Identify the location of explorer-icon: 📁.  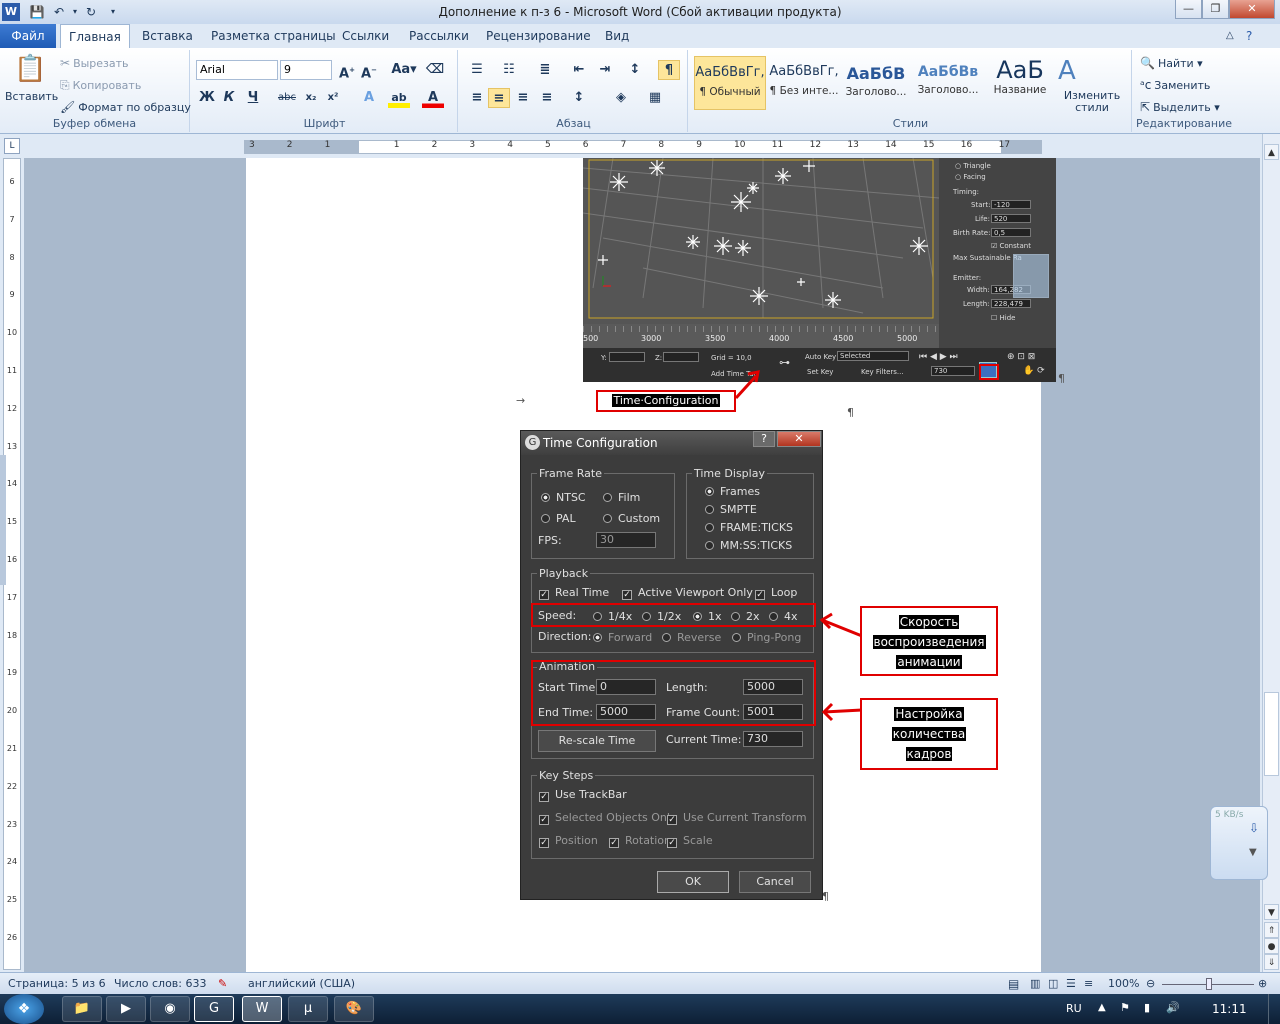
(82, 1009).